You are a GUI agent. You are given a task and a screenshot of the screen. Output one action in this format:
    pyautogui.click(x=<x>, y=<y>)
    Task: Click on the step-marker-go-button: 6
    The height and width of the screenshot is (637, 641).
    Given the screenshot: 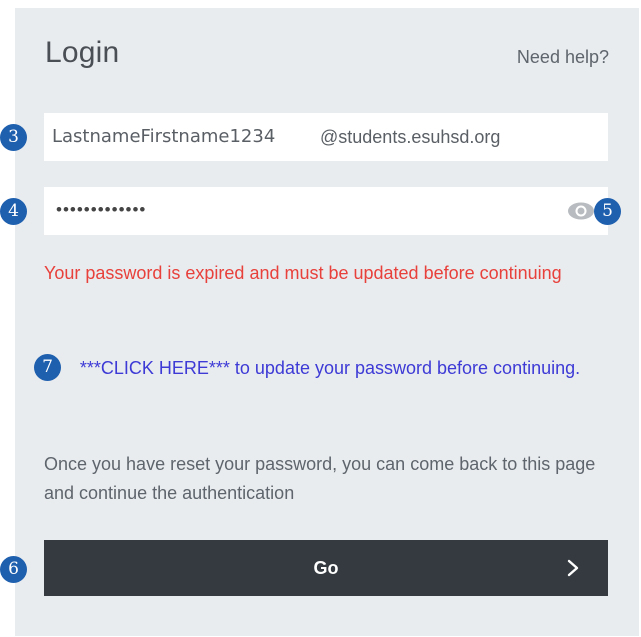 What is the action you would take?
    pyautogui.click(x=13, y=569)
    